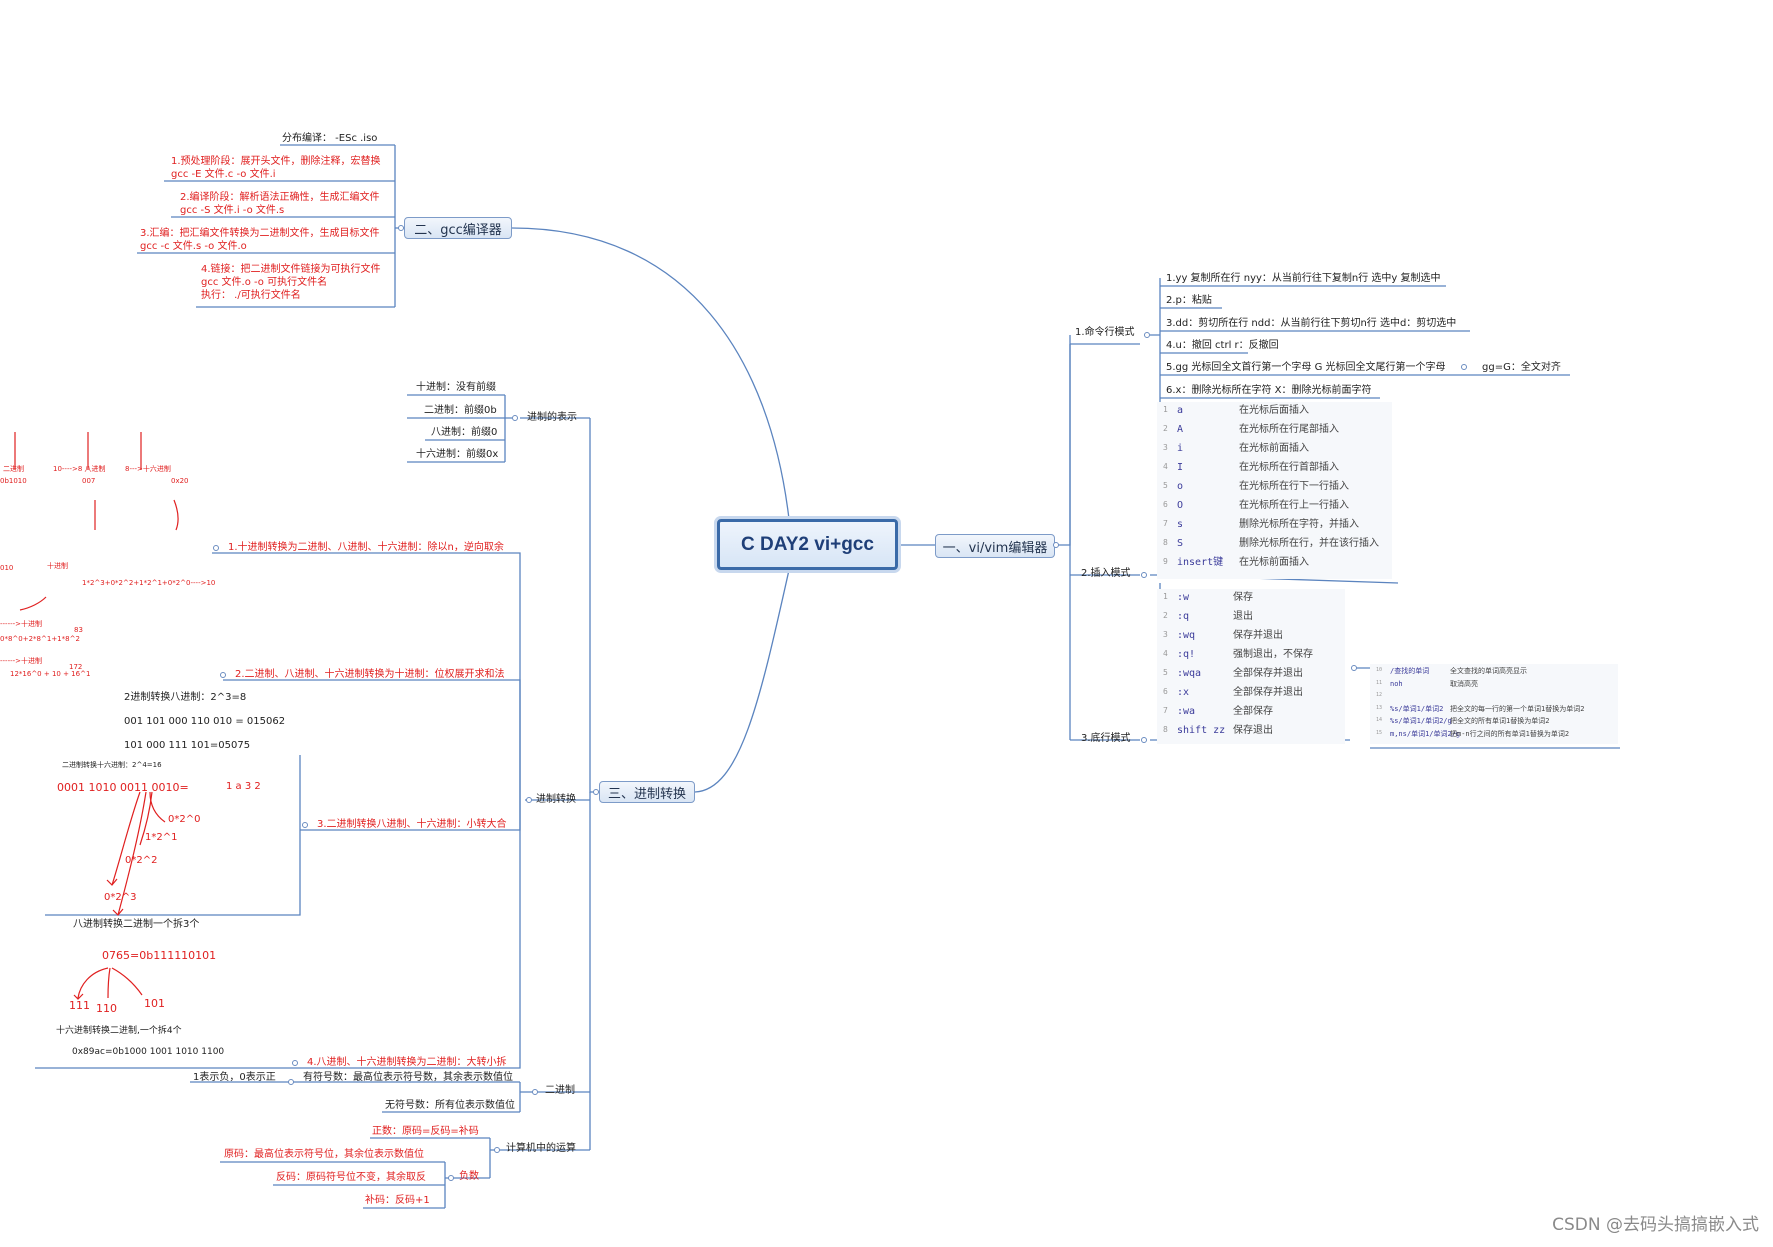 This screenshot has width=1773, height=1247. I want to click on radix-binary-label: 二进制, so click(560, 1091).